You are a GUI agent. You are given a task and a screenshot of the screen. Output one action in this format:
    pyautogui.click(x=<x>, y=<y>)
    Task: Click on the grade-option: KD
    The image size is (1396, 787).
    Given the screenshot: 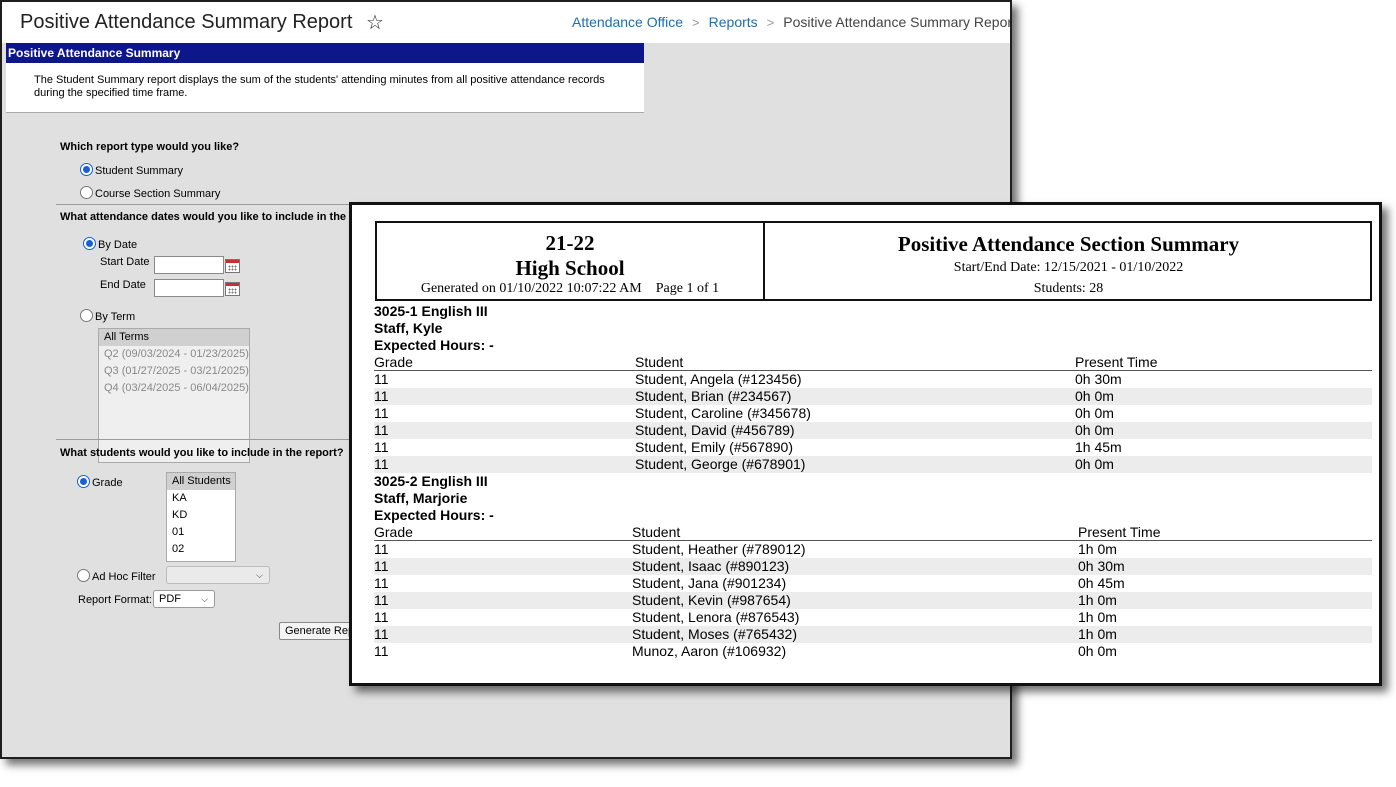 What is the action you would take?
    pyautogui.click(x=201, y=515)
    